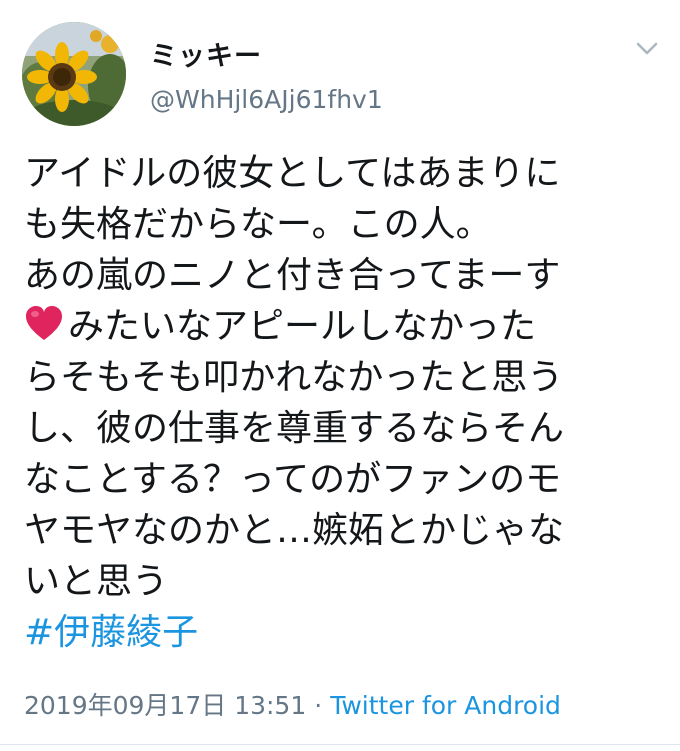  What do you see at coordinates (340, 744) in the screenshot?
I see `divider` at bounding box center [340, 744].